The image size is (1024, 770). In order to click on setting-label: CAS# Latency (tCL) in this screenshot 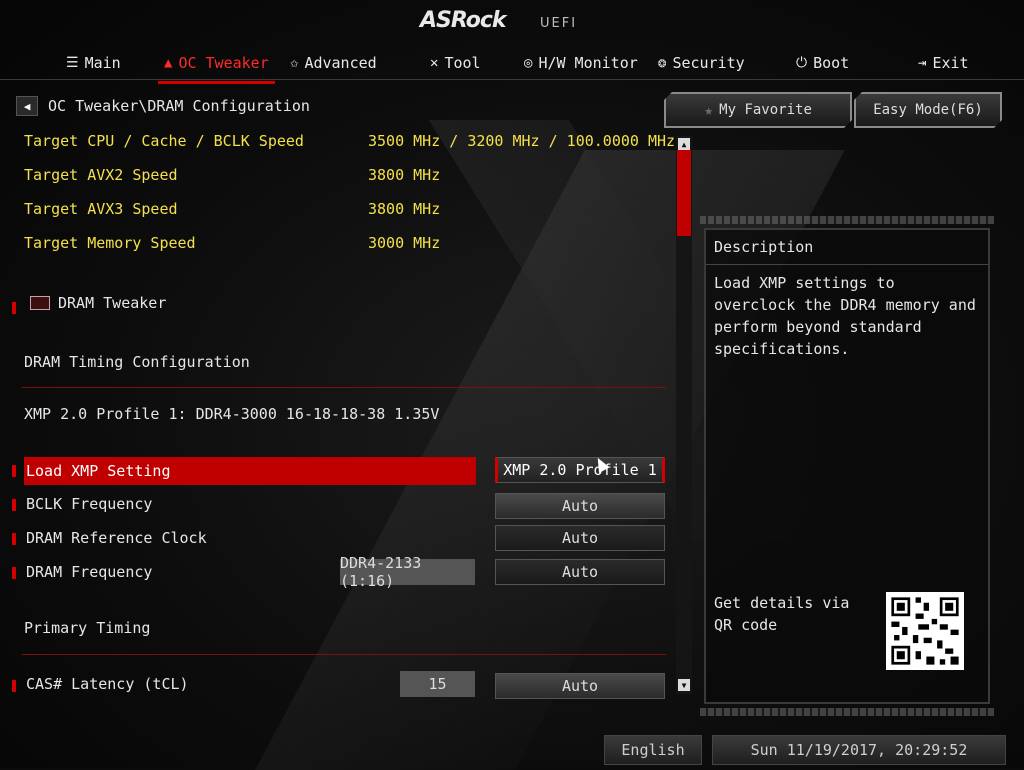, I will do `click(107, 684)`.